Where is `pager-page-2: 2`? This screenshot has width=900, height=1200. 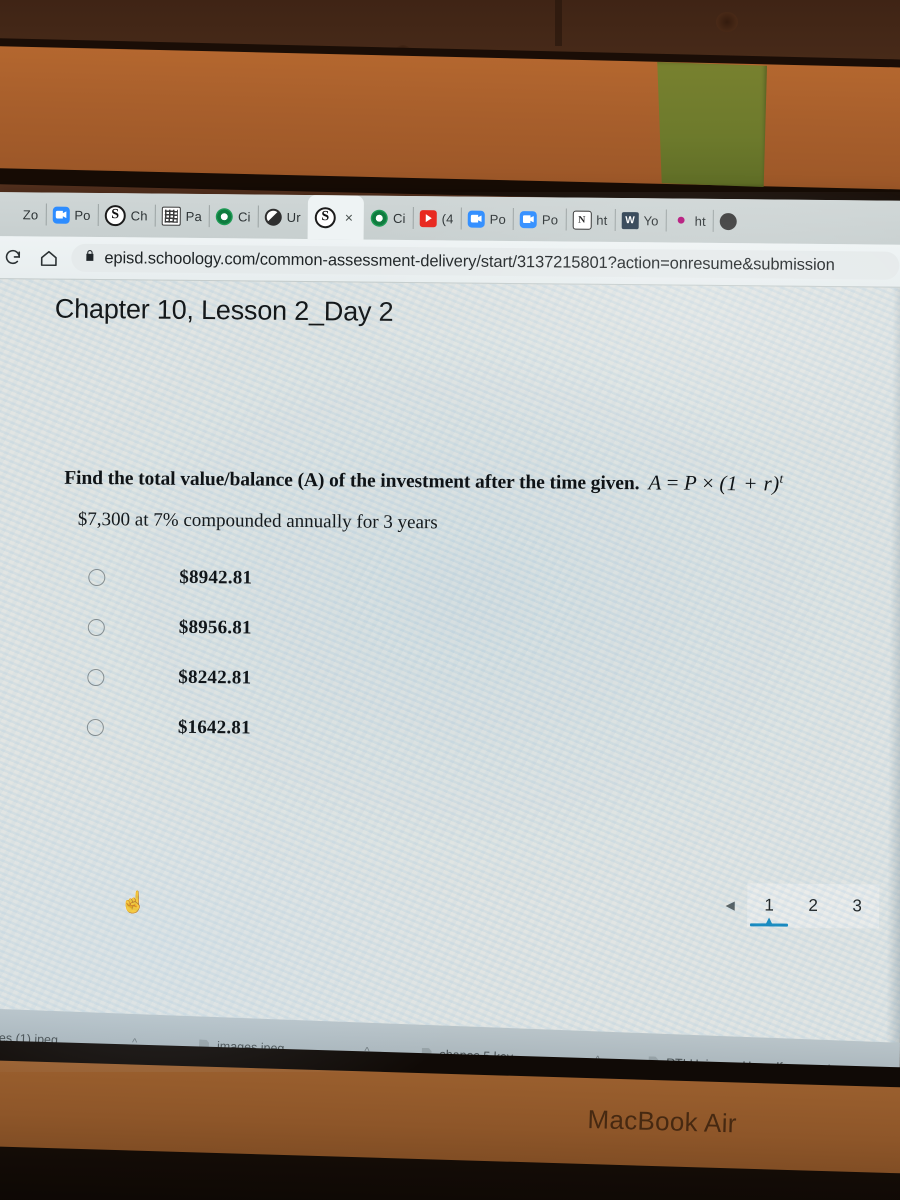 pager-page-2: 2 is located at coordinates (813, 906).